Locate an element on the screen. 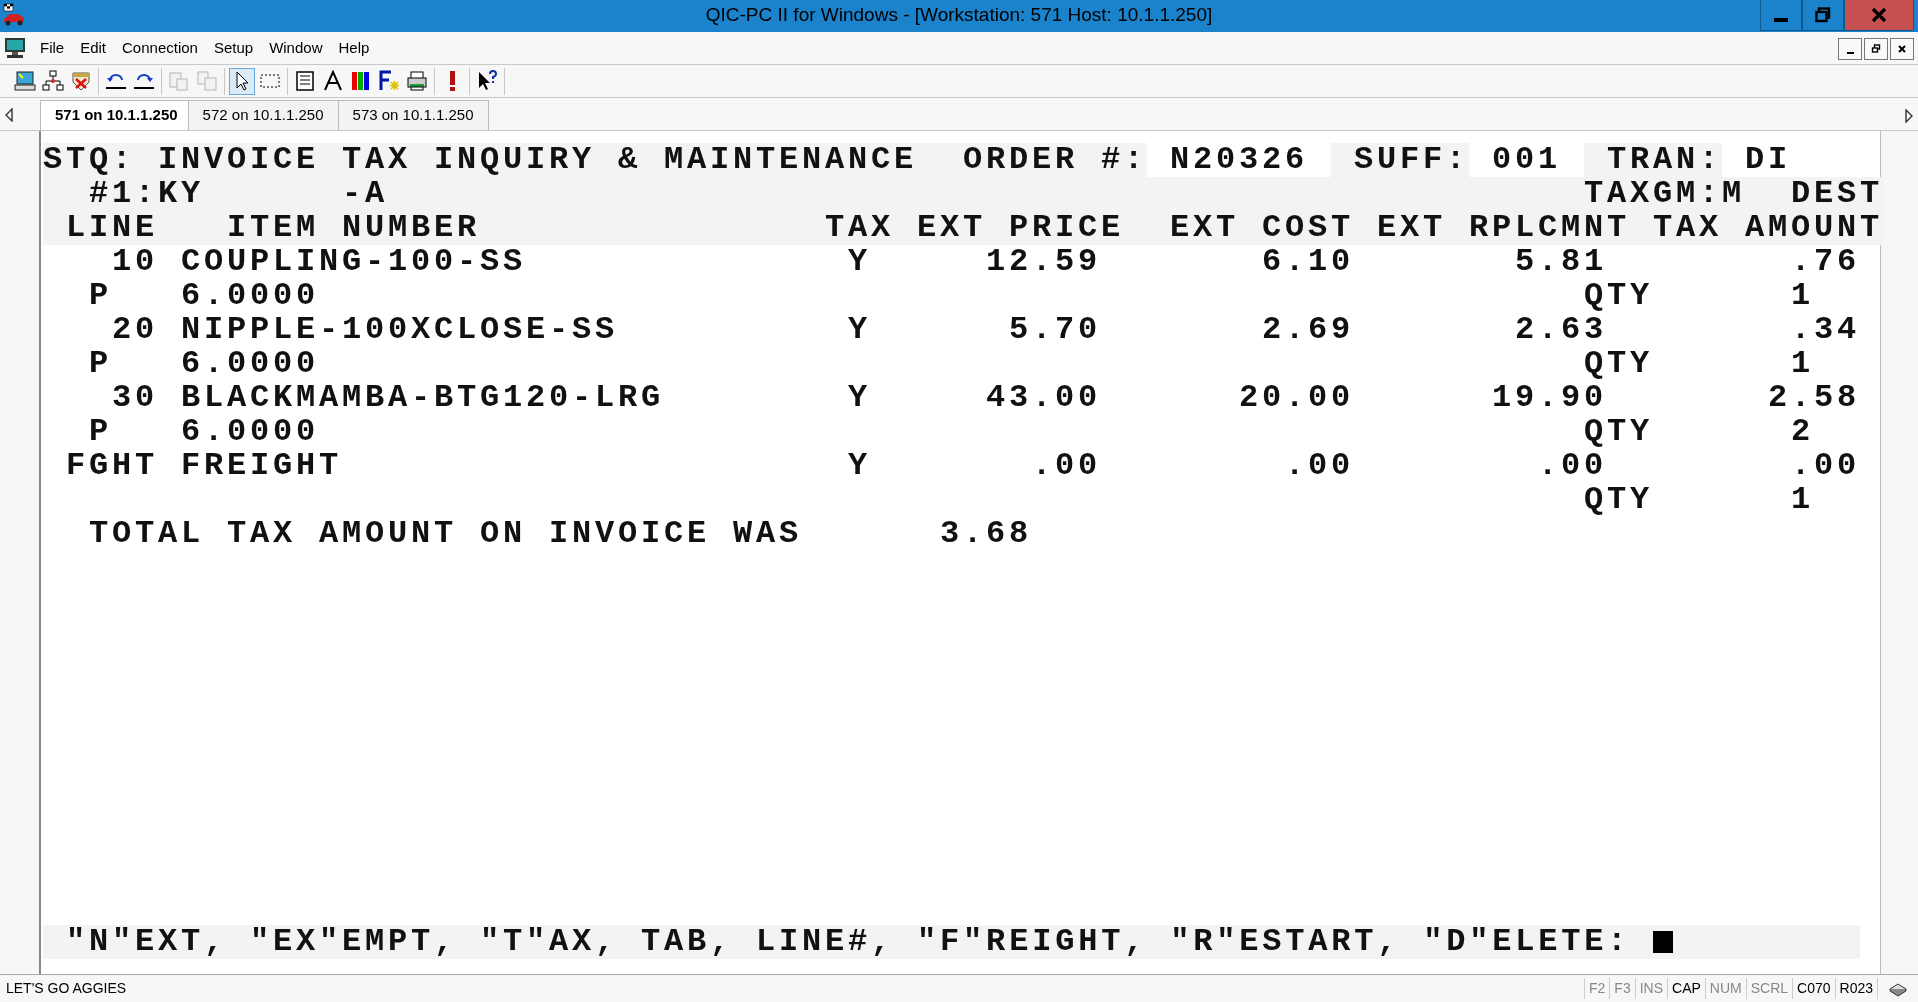  ext-cost: 2.69 is located at coordinates (1308, 330).